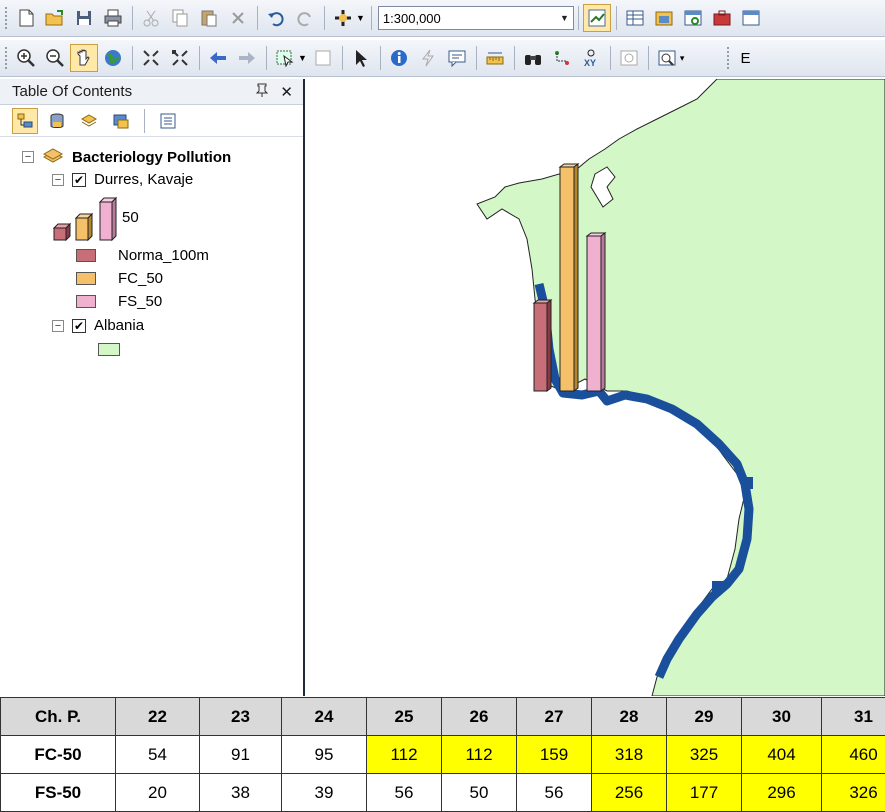 The height and width of the screenshot is (812, 885). Describe the element at coordinates (667, 58) in the screenshot. I see `magnifier-window-icon` at that location.